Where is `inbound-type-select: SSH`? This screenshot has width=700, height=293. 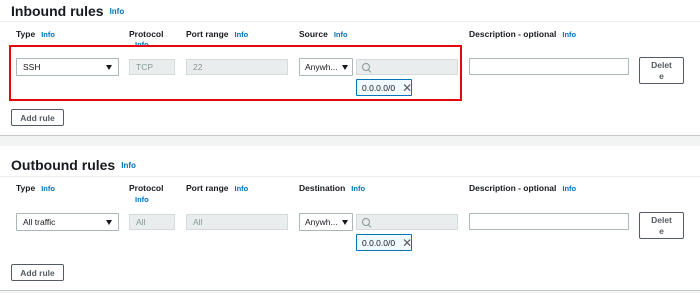
inbound-type-select: SSH is located at coordinates (67, 67).